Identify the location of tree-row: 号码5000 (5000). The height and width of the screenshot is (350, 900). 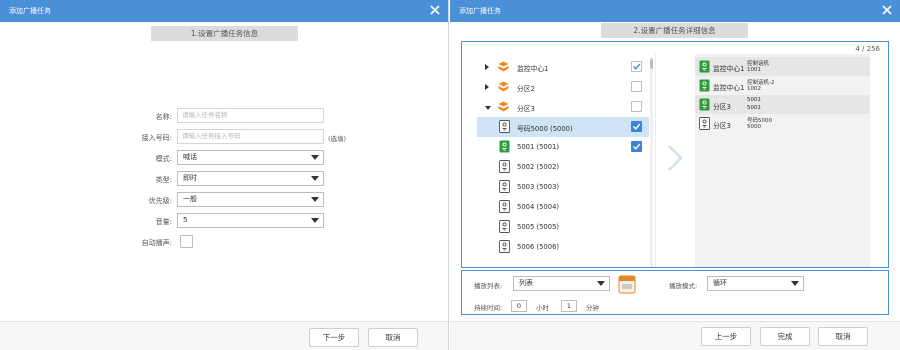
(563, 127).